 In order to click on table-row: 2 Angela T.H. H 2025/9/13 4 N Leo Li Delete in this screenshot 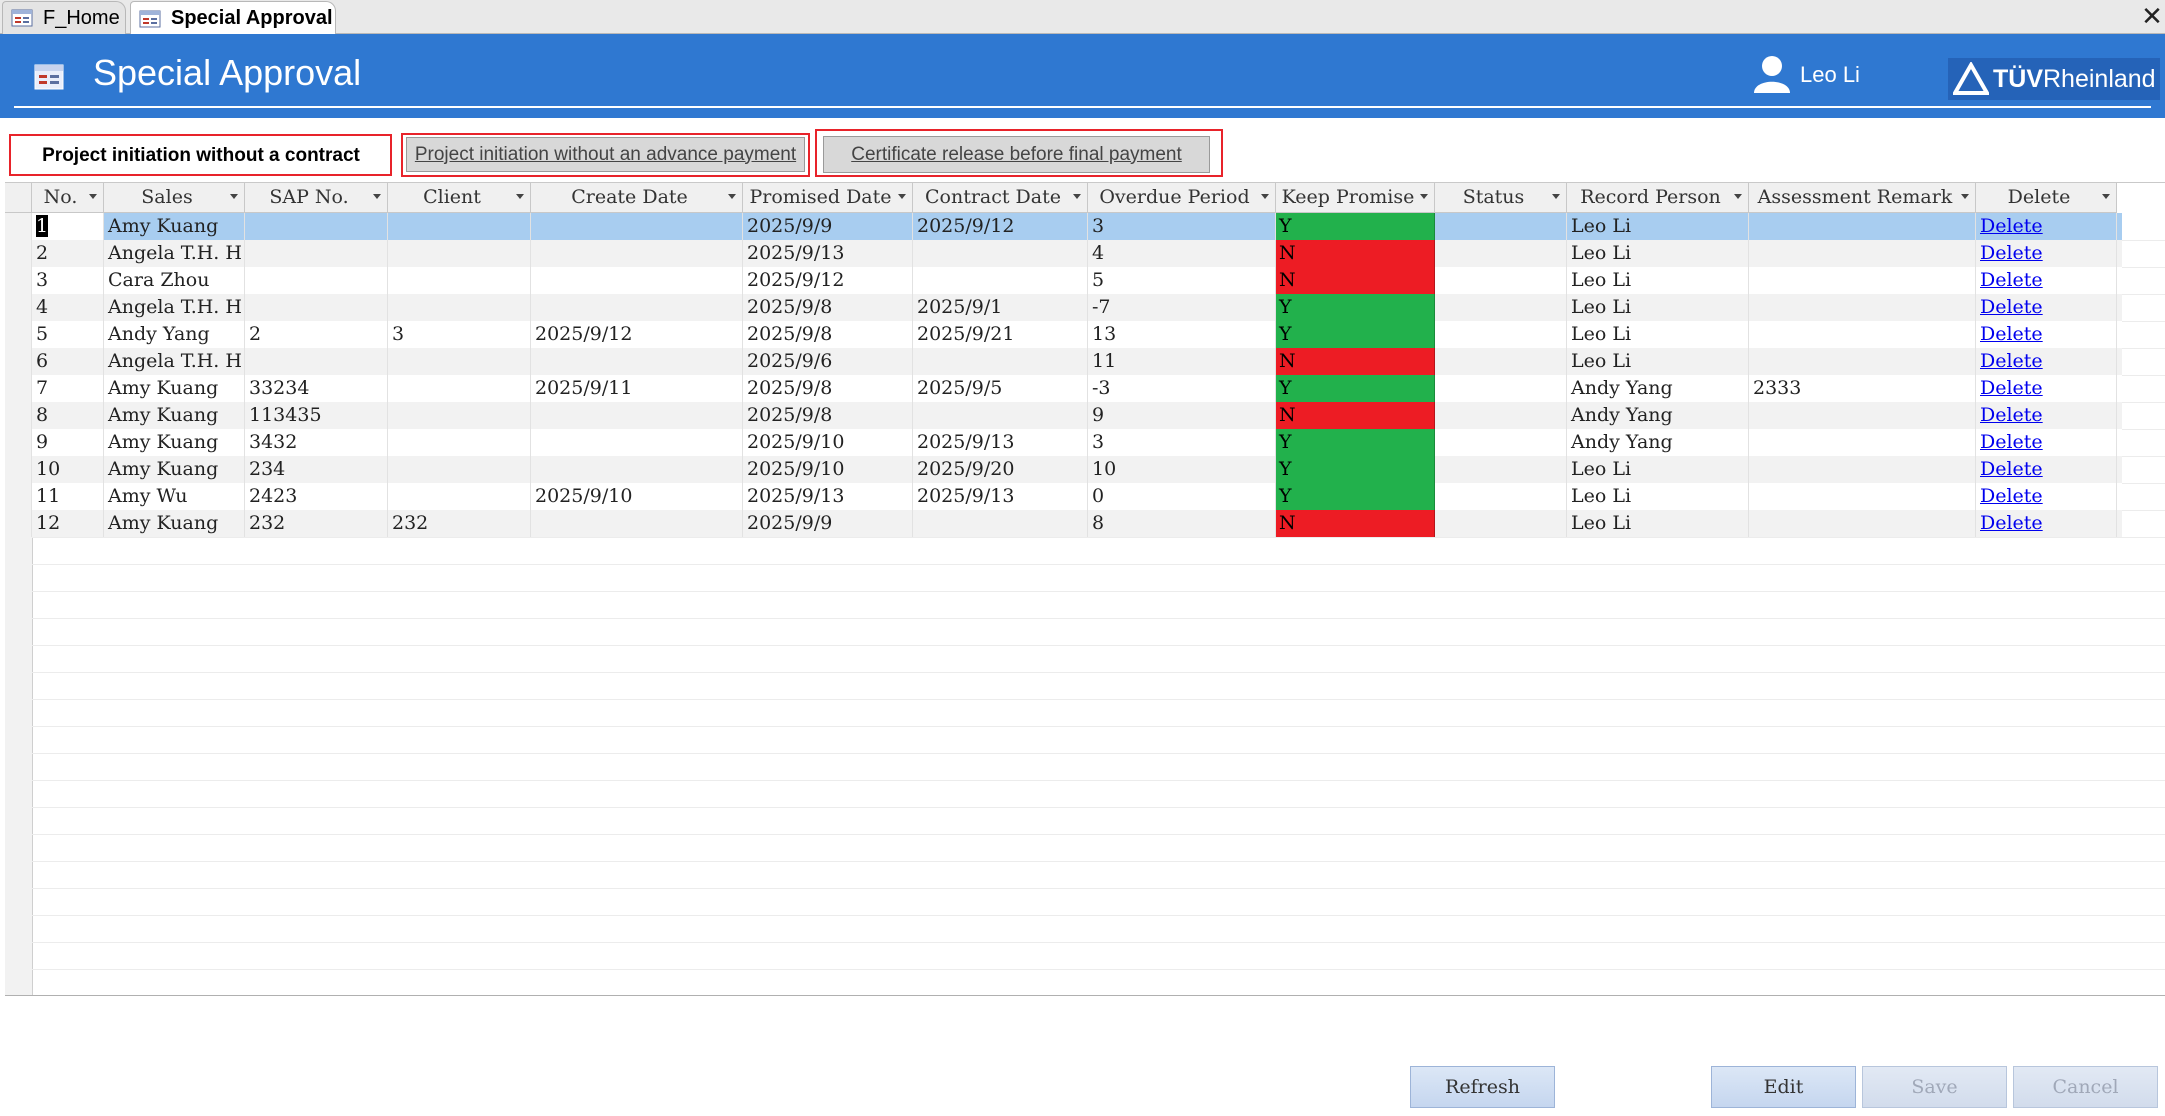, I will do `click(1063, 253)`.